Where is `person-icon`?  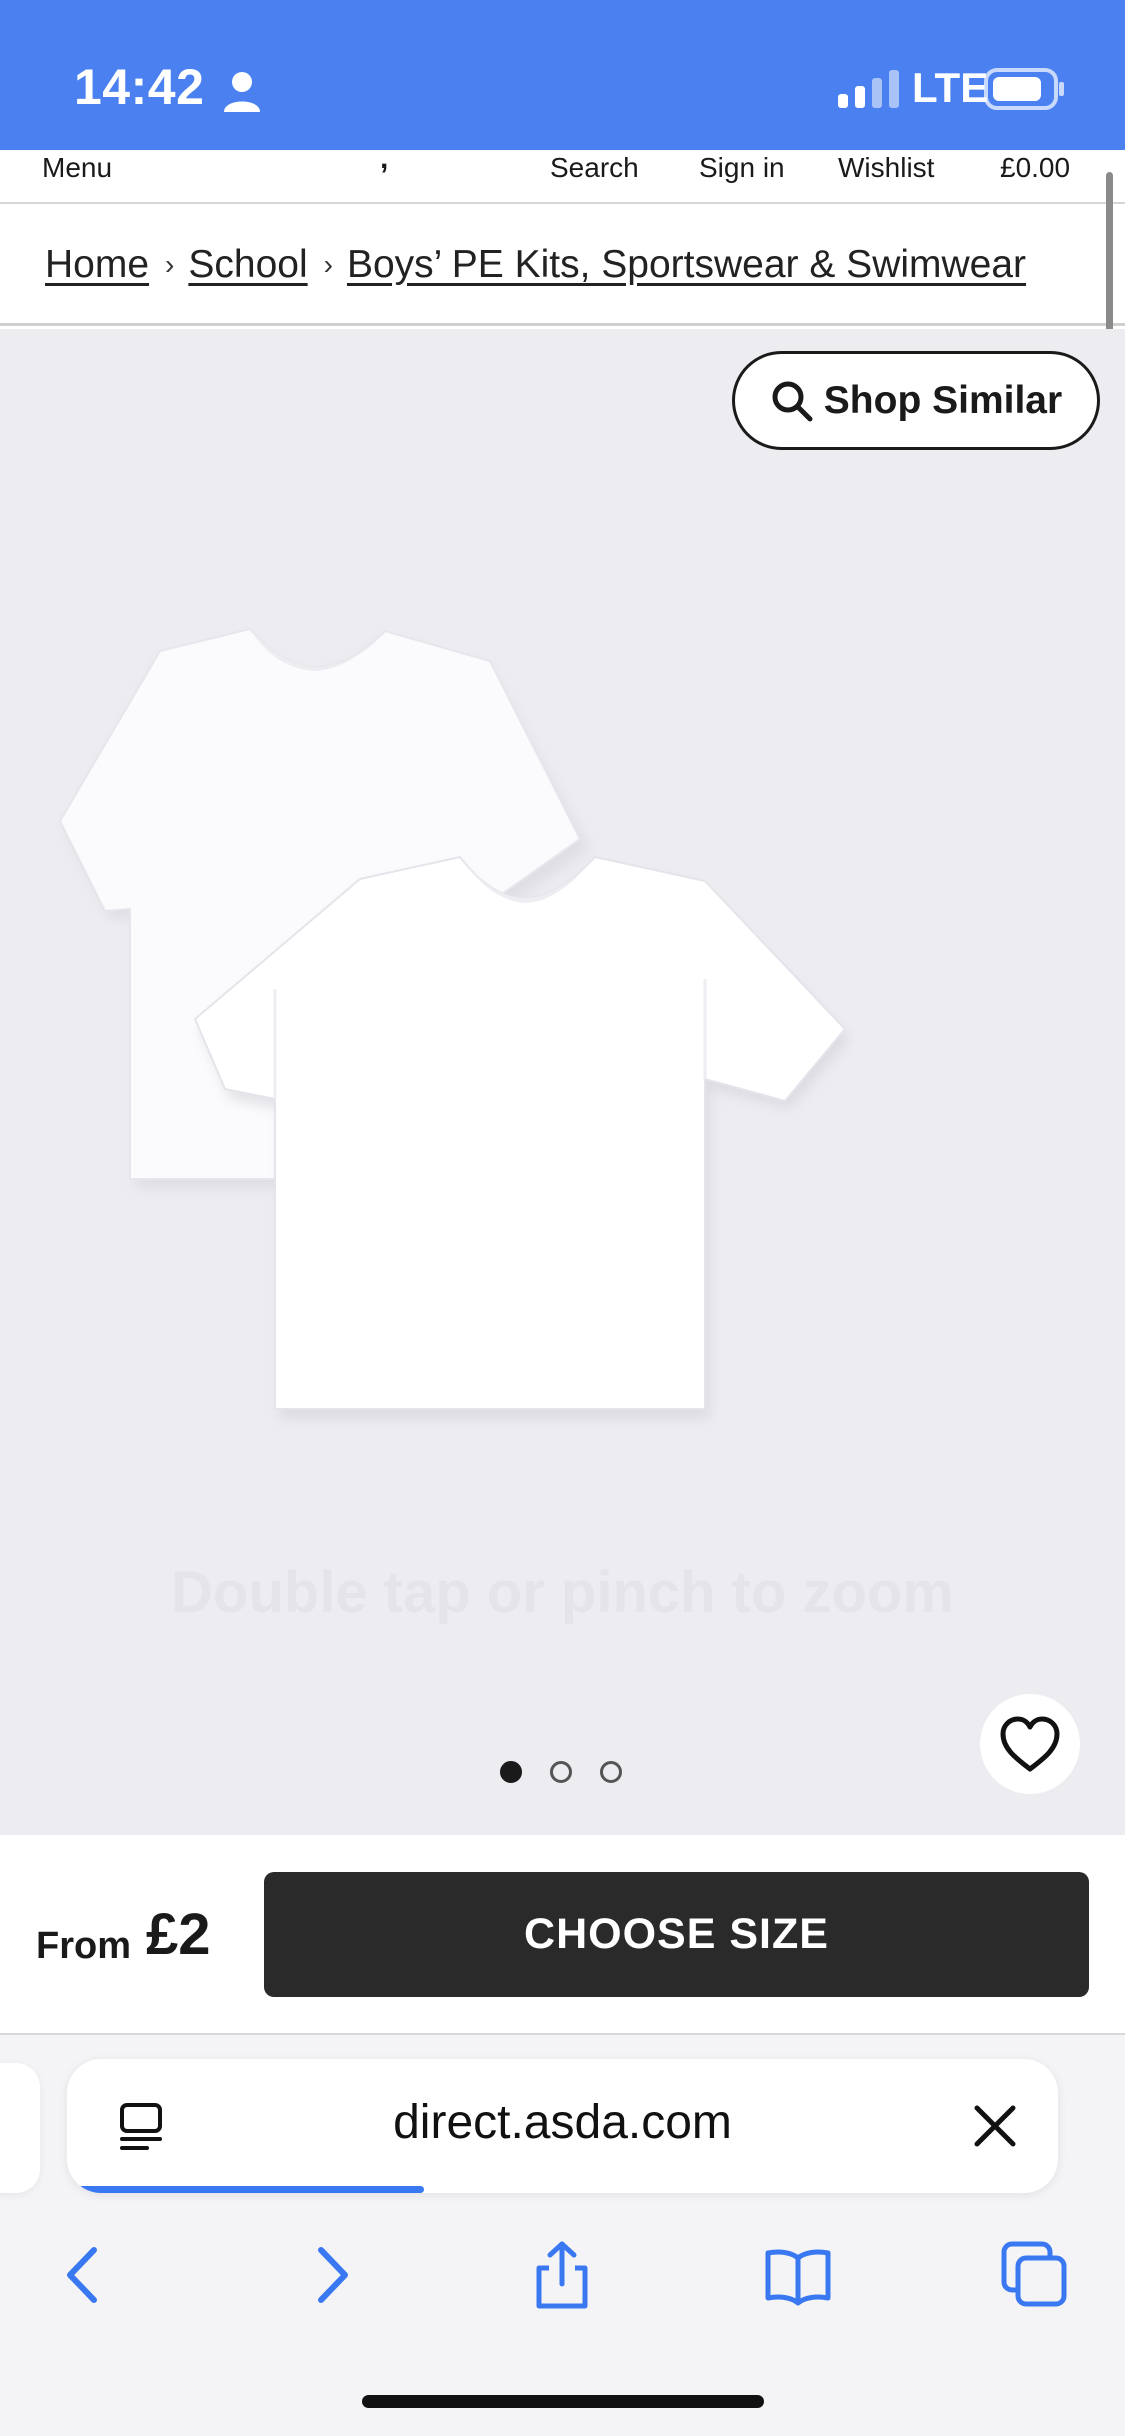 person-icon is located at coordinates (242, 92).